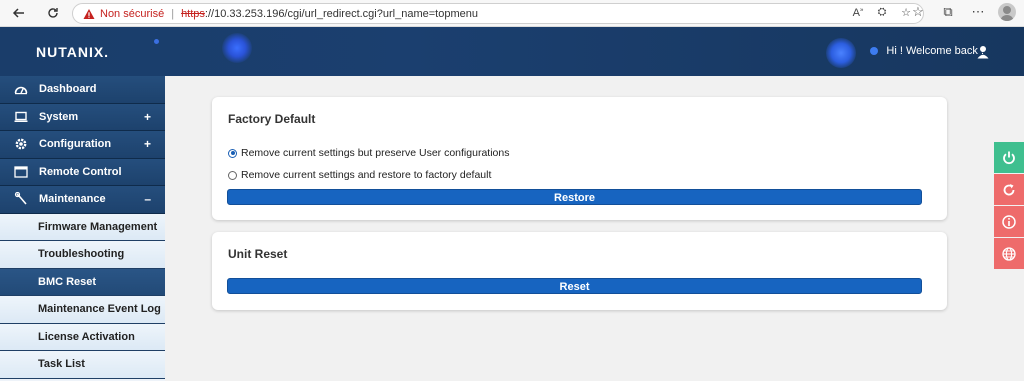  I want to click on sidebar-item-maintenance: Maintenance –, so click(82, 200).